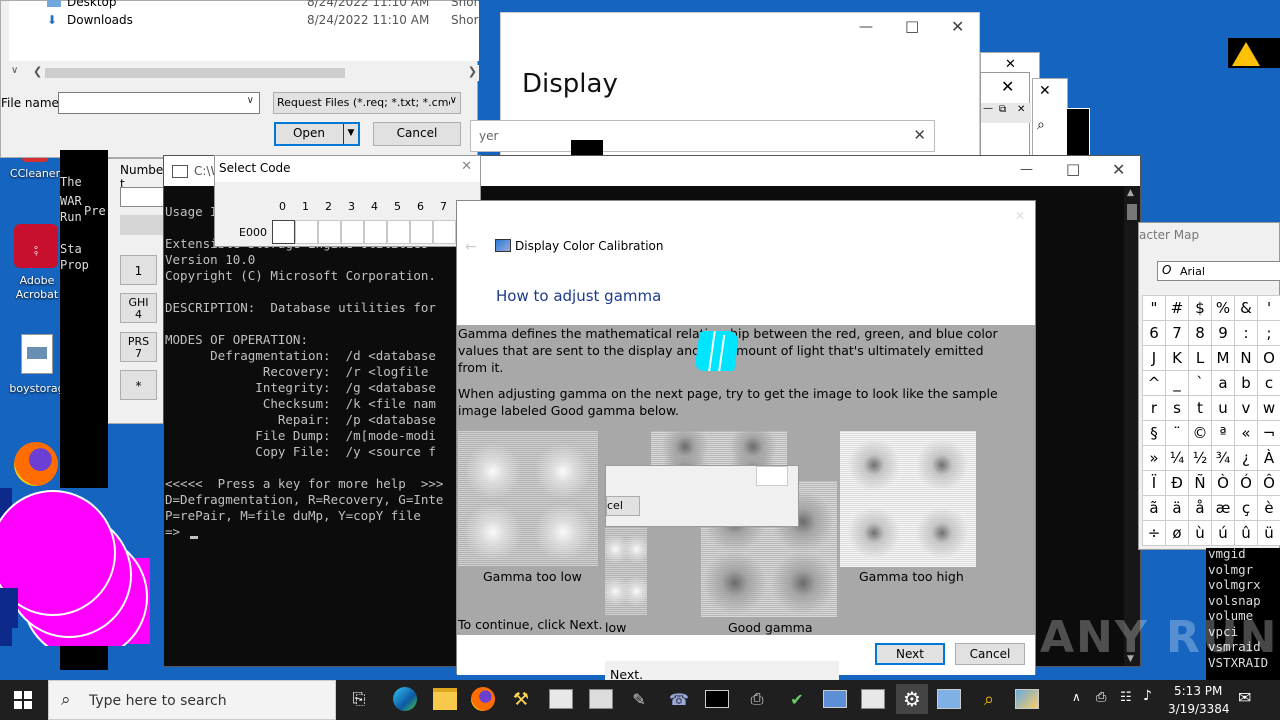  What do you see at coordinates (521, 699) in the screenshot?
I see `app-icon-keys: ⚒` at bounding box center [521, 699].